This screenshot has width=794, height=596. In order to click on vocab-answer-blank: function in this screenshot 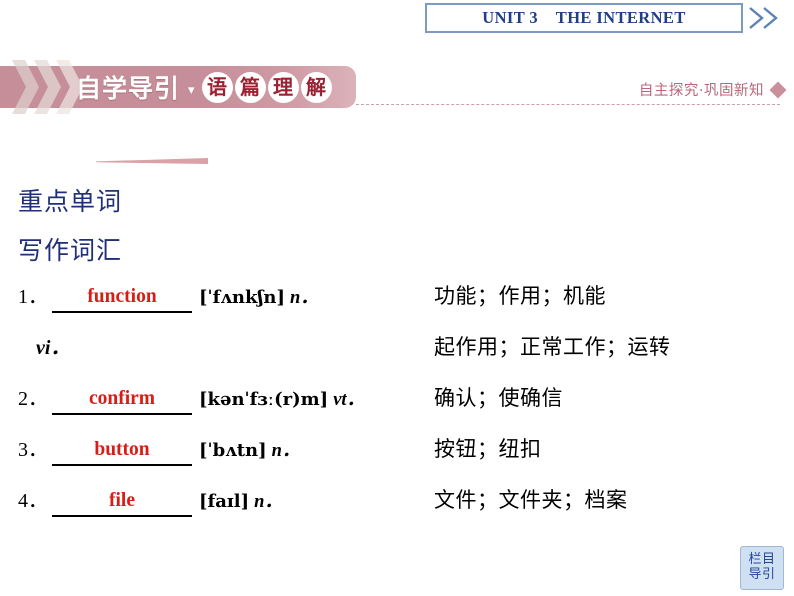, I will do `click(122, 299)`.